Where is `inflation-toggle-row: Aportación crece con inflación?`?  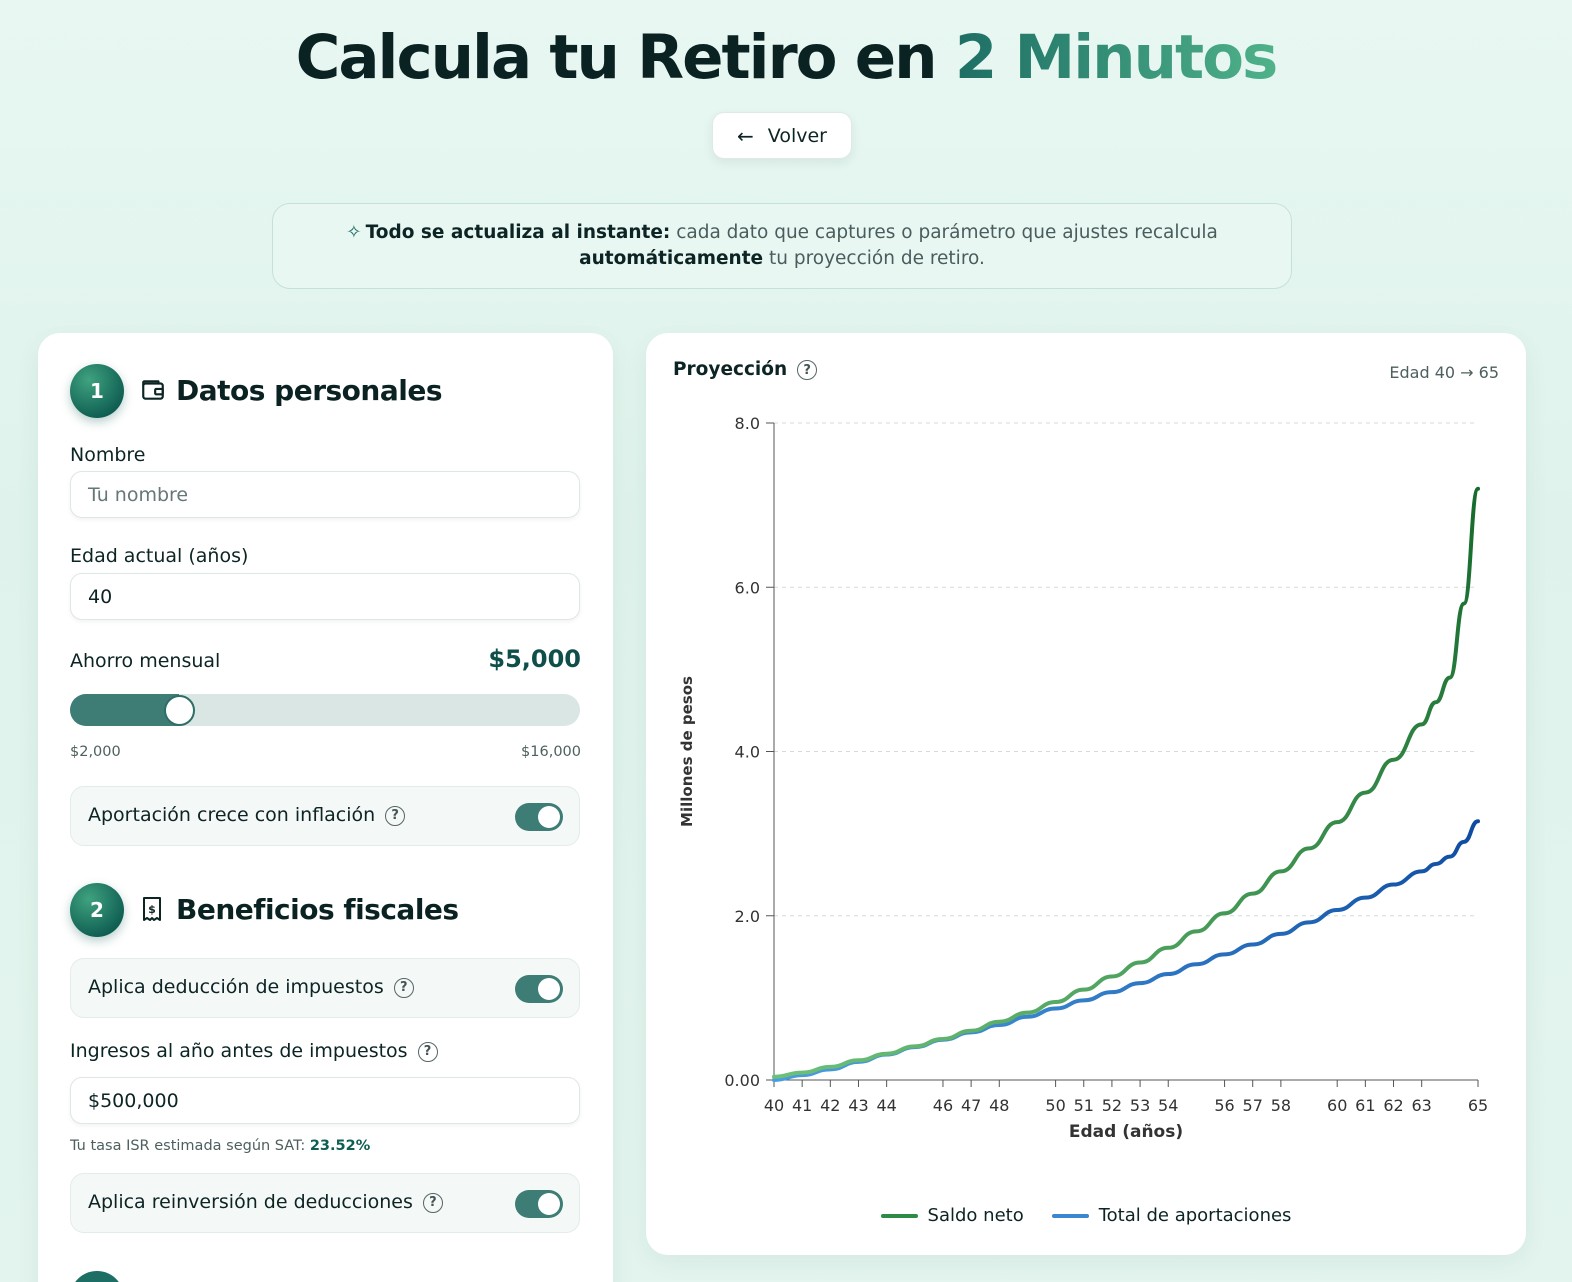 inflation-toggle-row: Aportación crece con inflación? is located at coordinates (325, 816).